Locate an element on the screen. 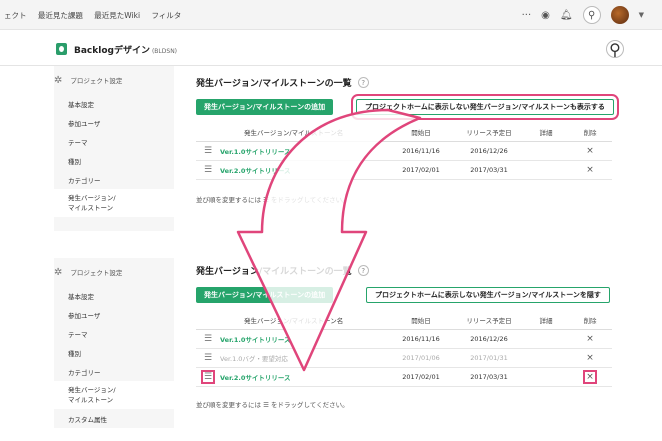  header-icons: ··· ◉ 🔔︎ ⚲ ▼ is located at coordinates (583, 15).